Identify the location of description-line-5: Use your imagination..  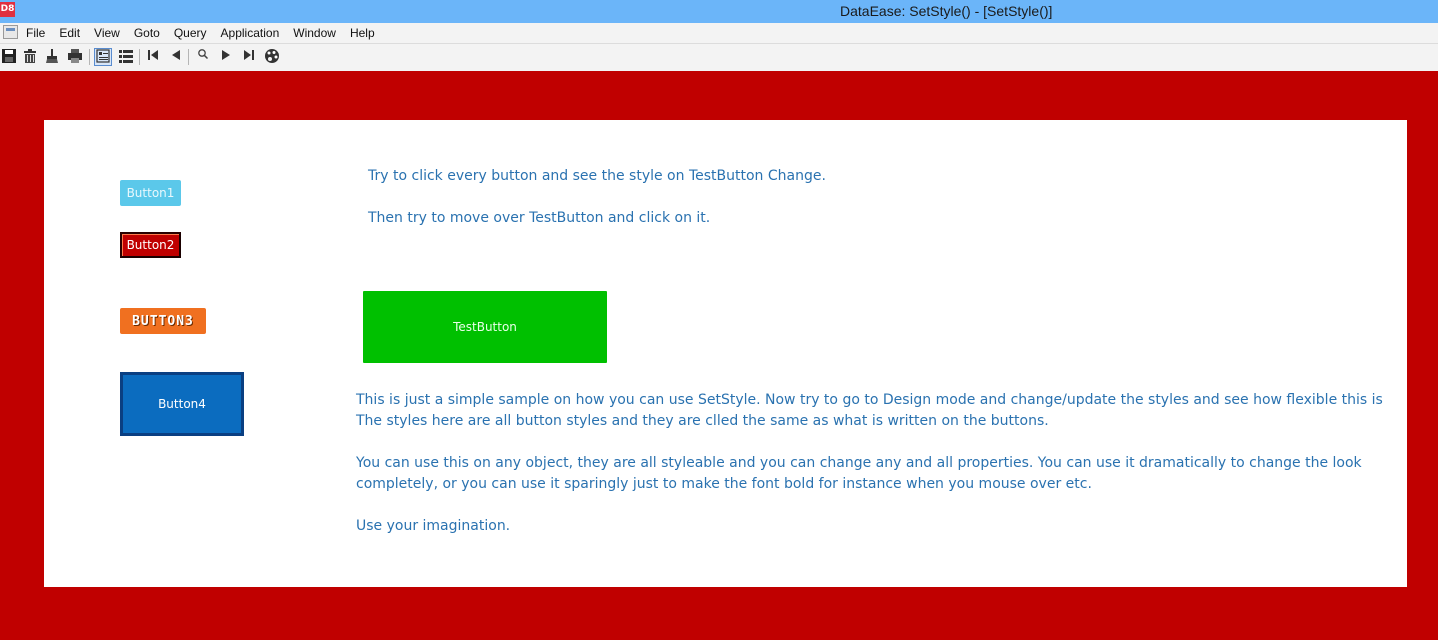
(433, 526).